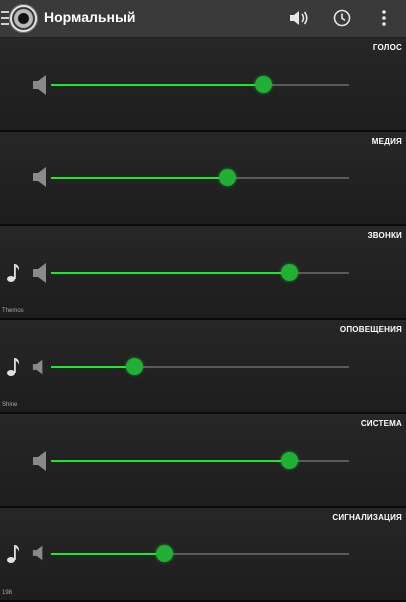 Image resolution: width=406 pixels, height=602 pixels. Describe the element at coordinates (13, 311) in the screenshot. I see `ringtone-name: Themos` at that location.